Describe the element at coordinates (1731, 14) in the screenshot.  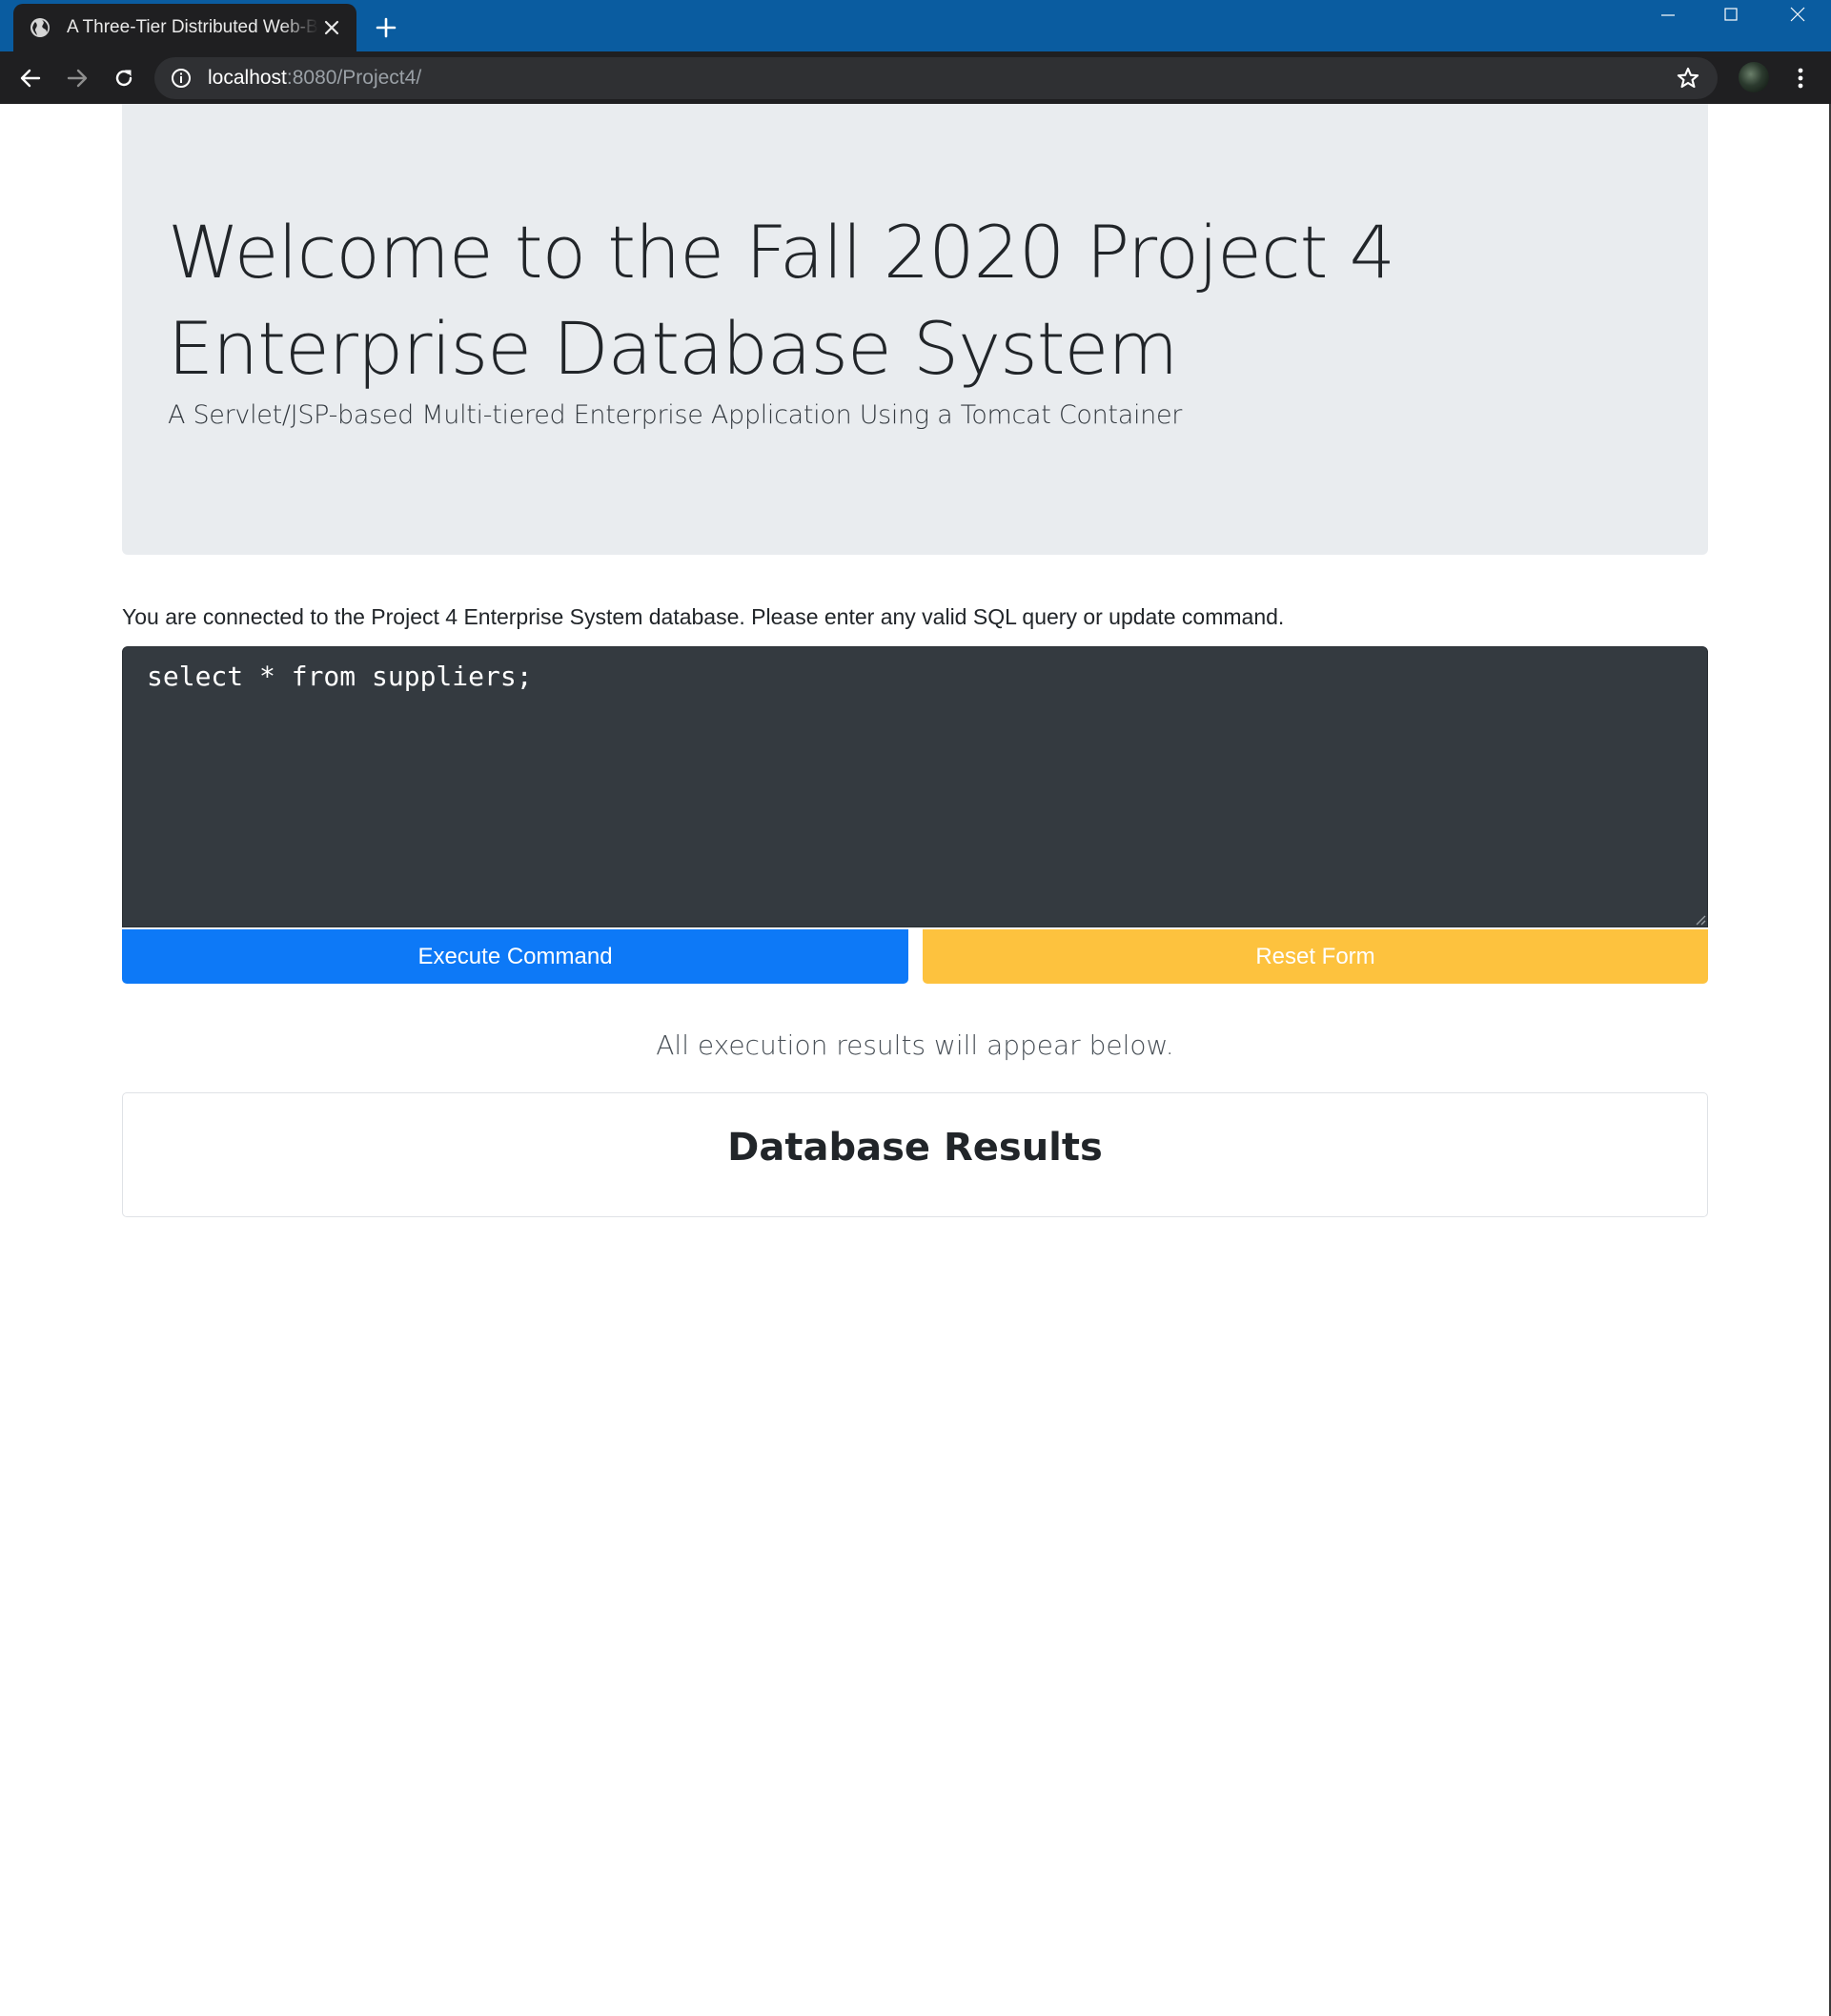
I see `maximize-icon` at that location.